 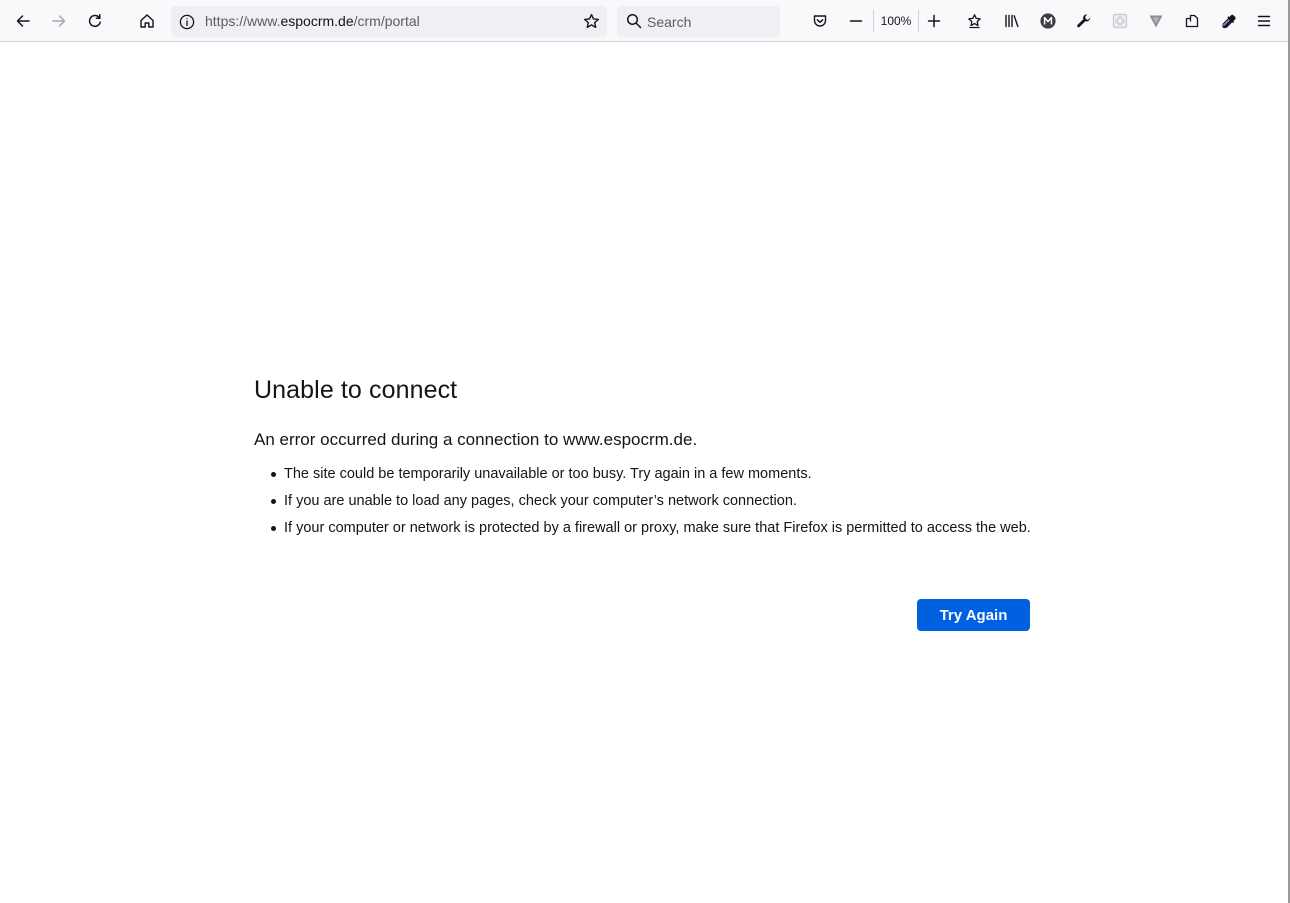 I want to click on share-button, so click(x=1192, y=21).